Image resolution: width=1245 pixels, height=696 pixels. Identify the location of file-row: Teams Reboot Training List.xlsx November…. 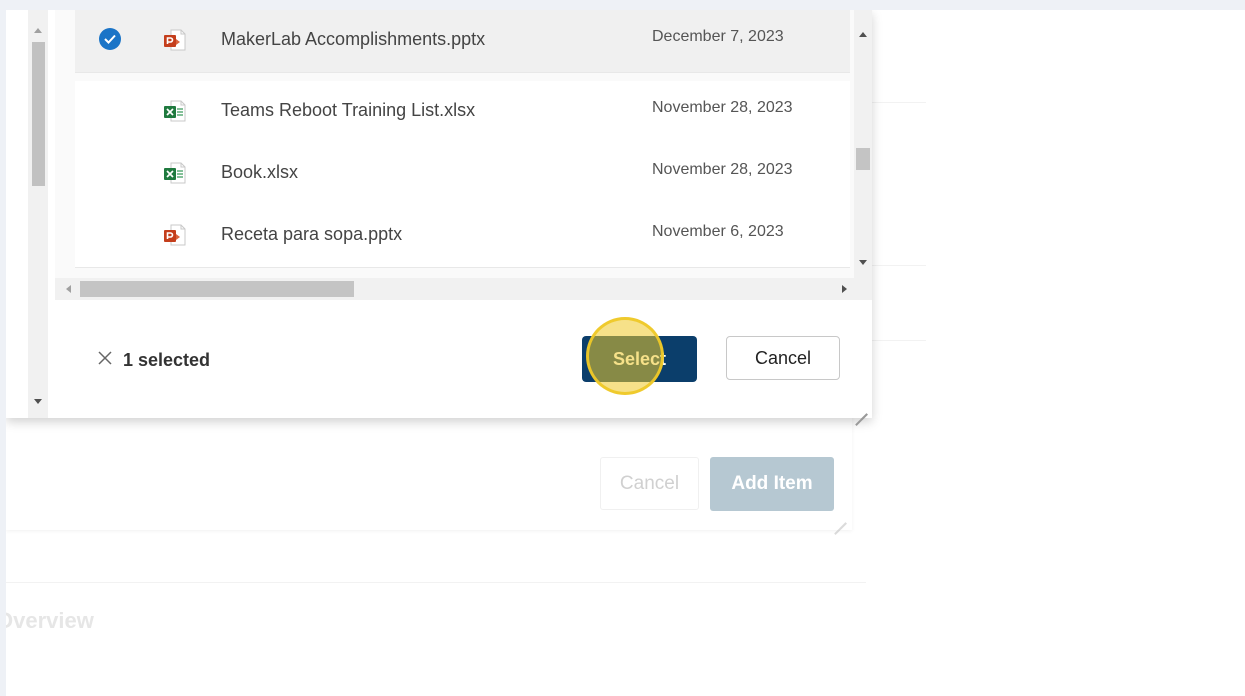
(462, 112).